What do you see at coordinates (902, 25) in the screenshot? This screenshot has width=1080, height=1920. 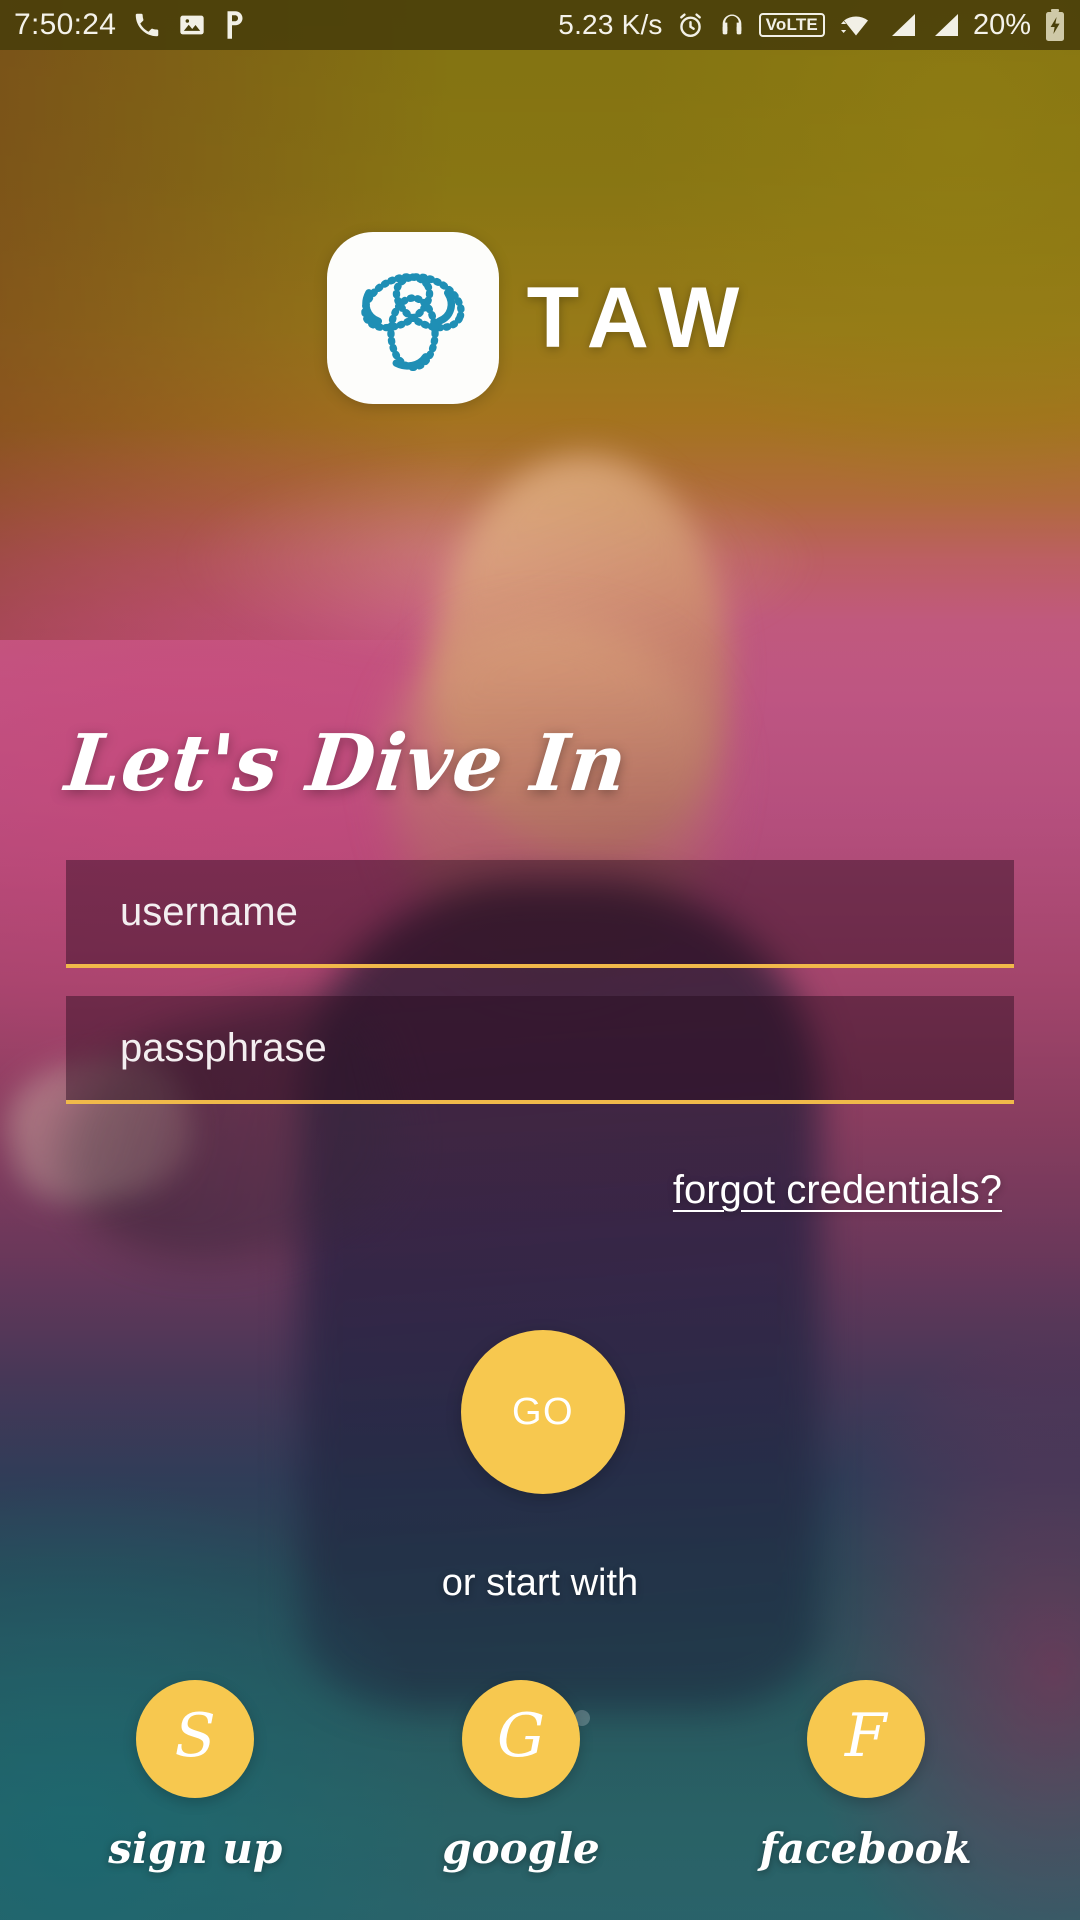 I see `signal-icon` at bounding box center [902, 25].